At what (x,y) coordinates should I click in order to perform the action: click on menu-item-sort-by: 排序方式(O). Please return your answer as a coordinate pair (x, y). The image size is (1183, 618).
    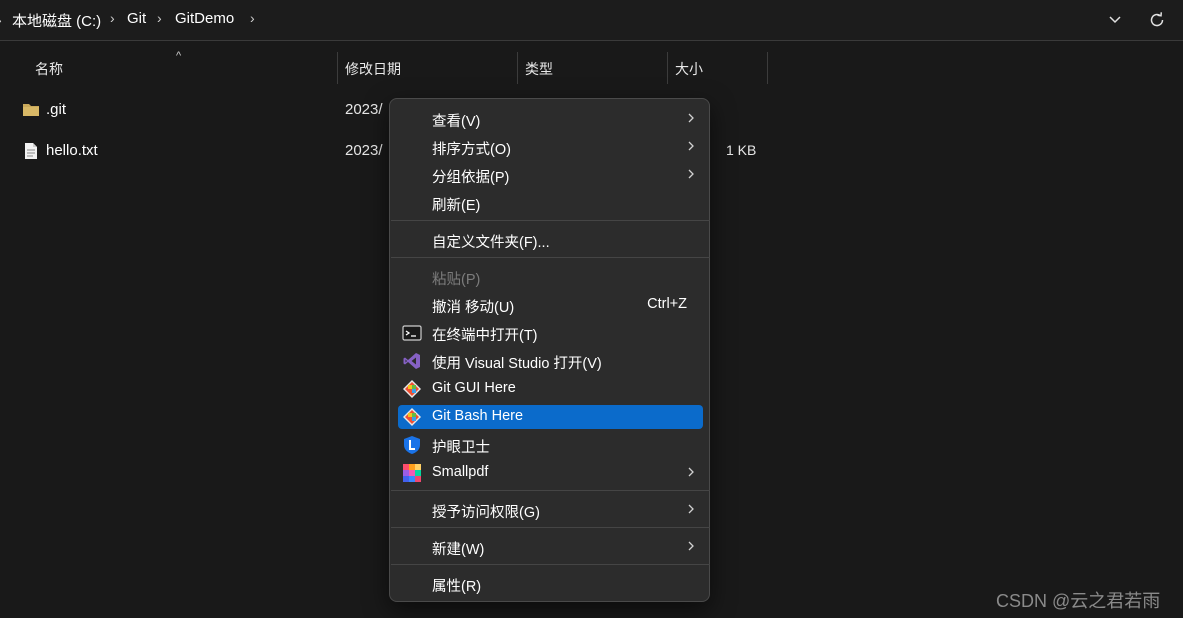
    Looking at the image, I should click on (550, 147).